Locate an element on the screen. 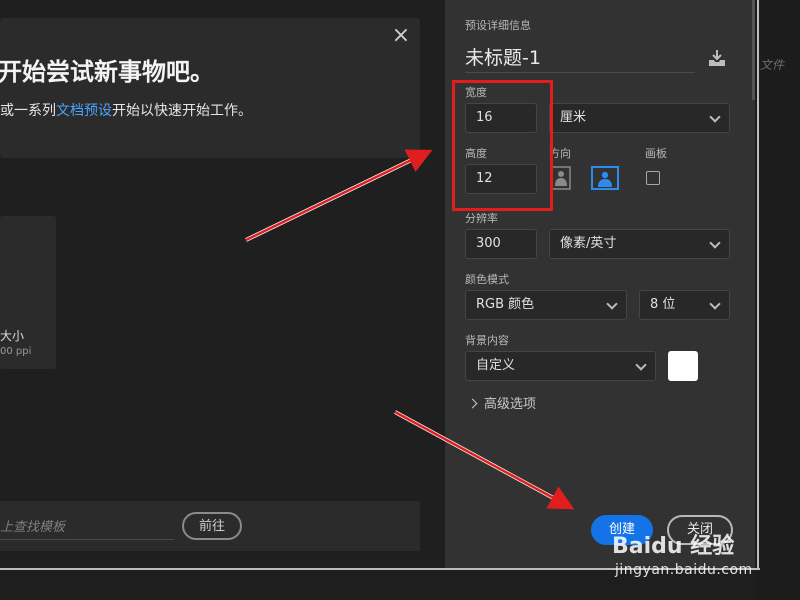 The width and height of the screenshot is (800, 600). preset-name: 大小 is located at coordinates (12, 336).